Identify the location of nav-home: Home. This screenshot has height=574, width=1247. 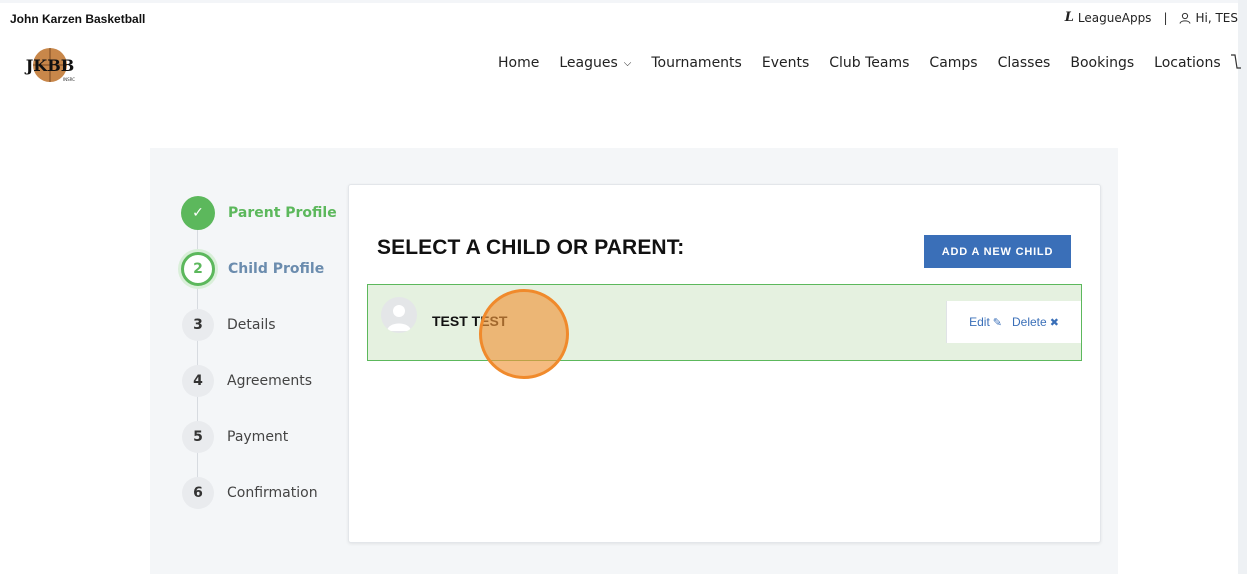
(518, 63).